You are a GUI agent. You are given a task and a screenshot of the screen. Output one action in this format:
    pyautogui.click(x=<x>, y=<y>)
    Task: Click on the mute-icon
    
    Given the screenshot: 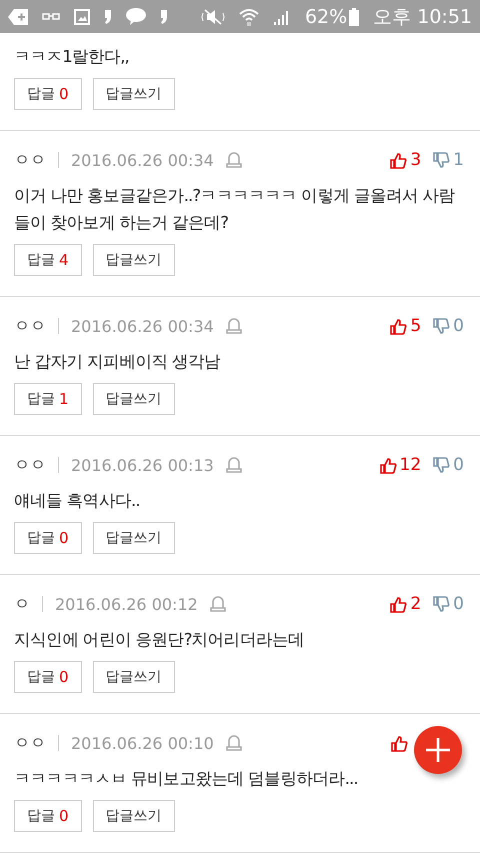 What is the action you would take?
    pyautogui.click(x=212, y=16)
    